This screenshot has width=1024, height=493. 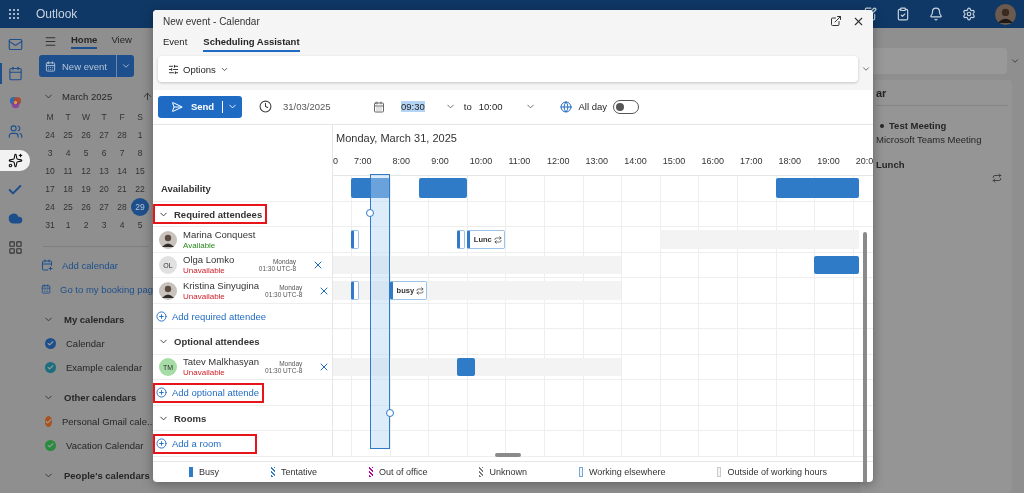 I want to click on add-link: Add a room, so click(x=205, y=443).